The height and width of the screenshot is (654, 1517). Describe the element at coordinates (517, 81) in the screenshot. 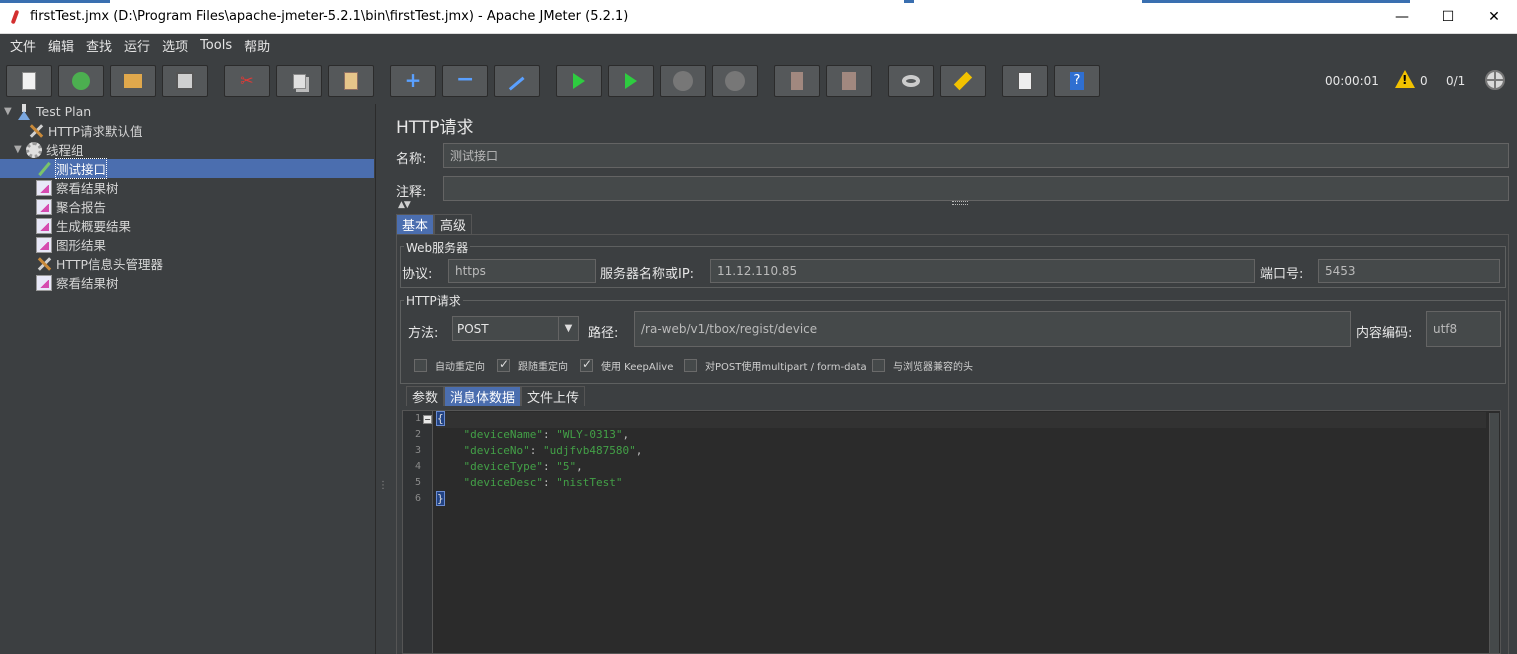

I see `toggle-button` at that location.